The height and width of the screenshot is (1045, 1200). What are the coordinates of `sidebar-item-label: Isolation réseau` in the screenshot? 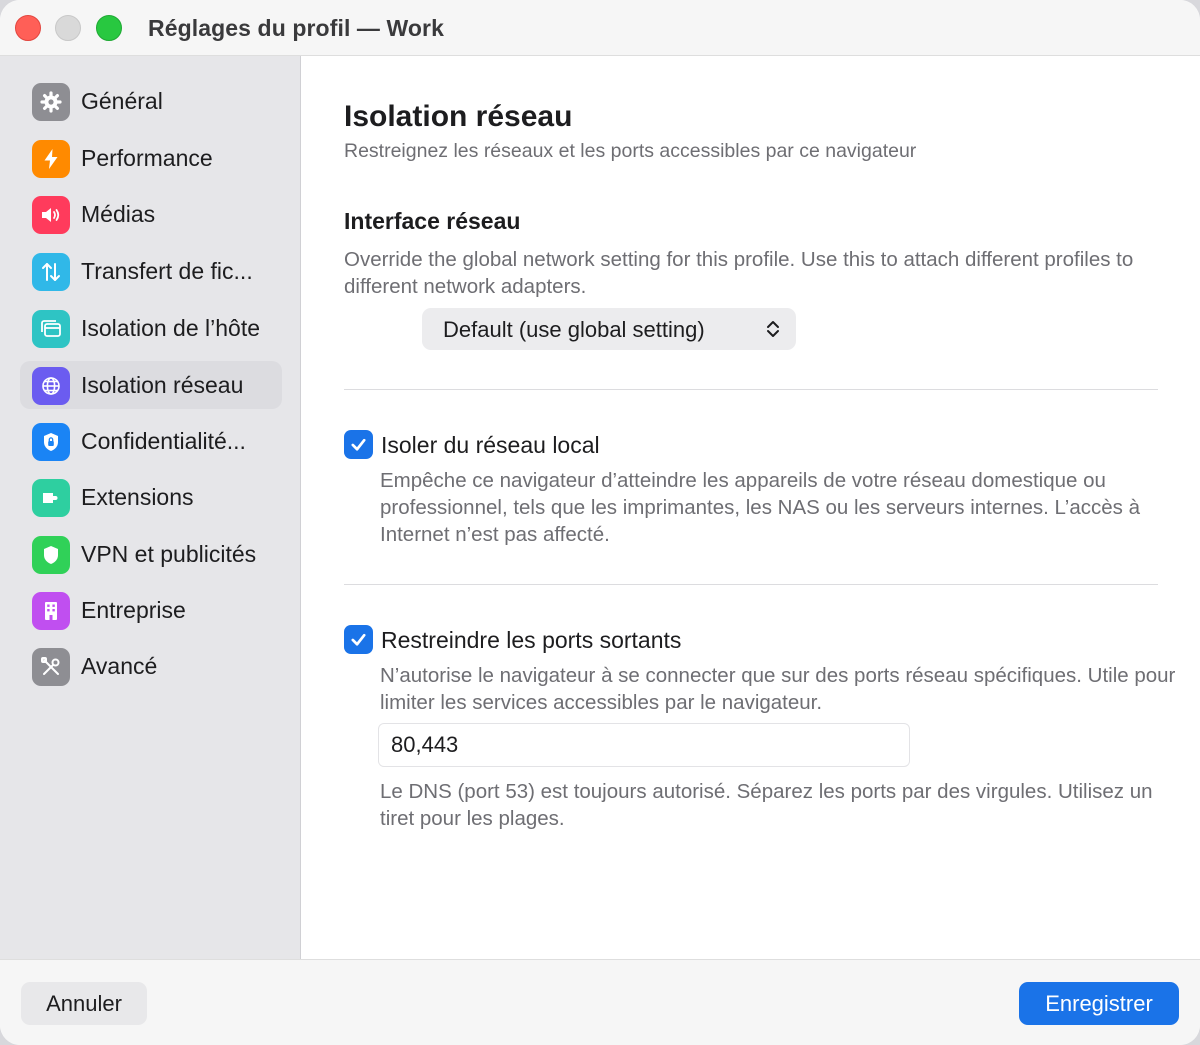 It's located at (162, 385).